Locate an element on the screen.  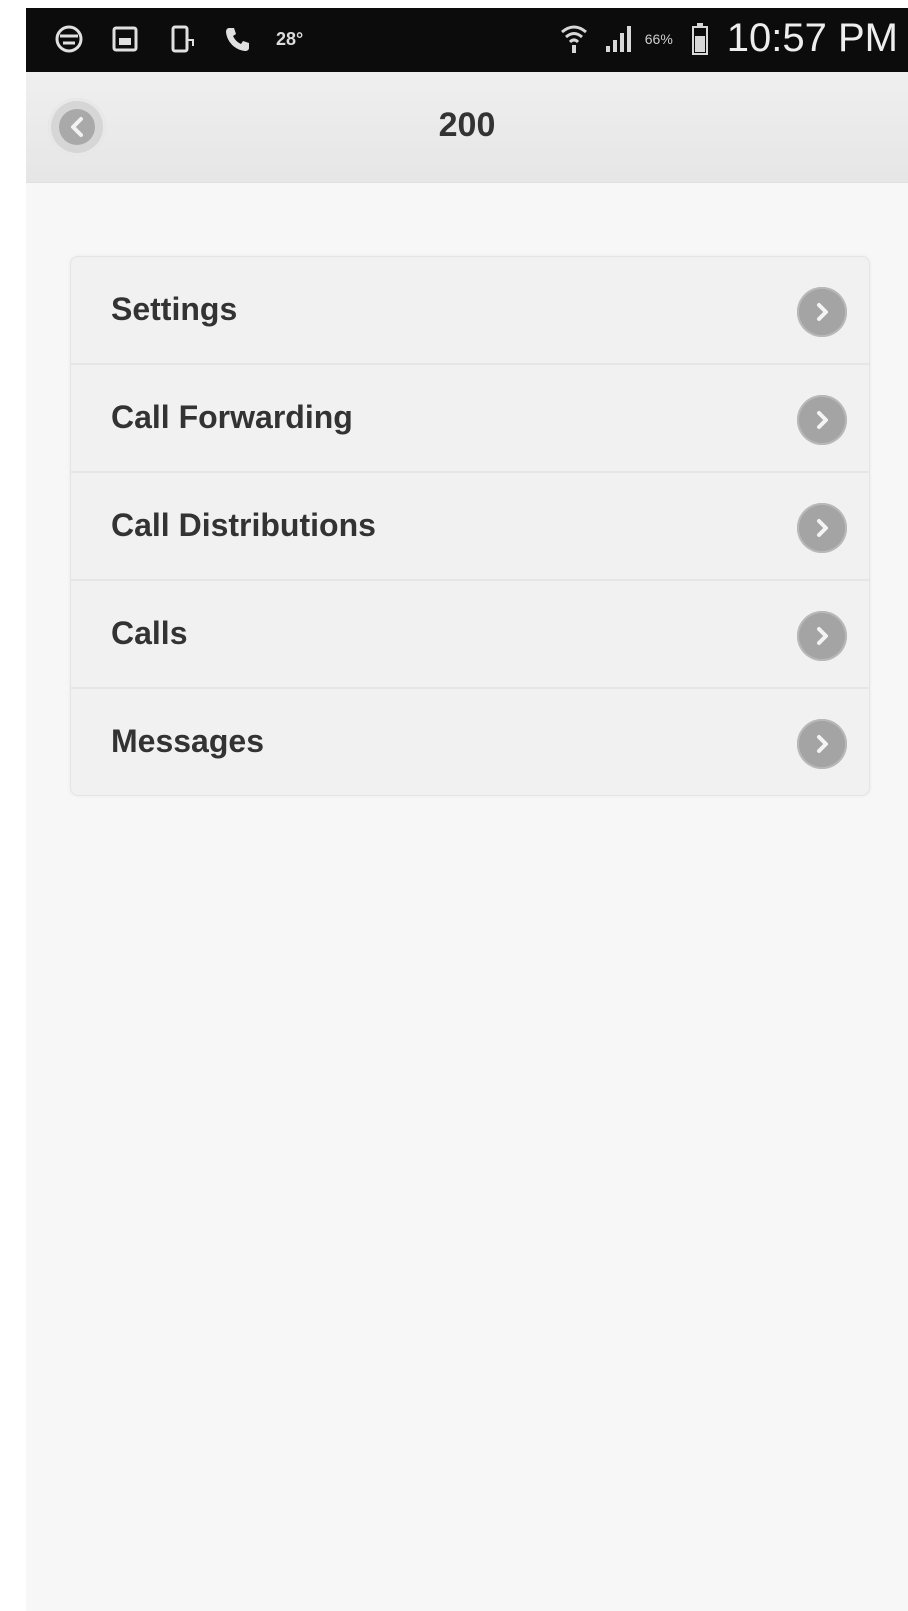
system-status: 66% 10:57 PM is located at coordinates (727, 38).